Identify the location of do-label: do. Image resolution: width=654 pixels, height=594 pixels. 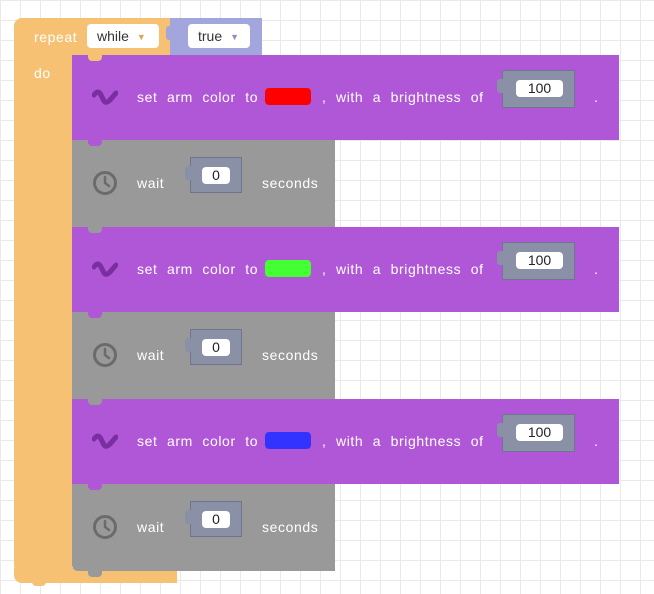
(42, 73).